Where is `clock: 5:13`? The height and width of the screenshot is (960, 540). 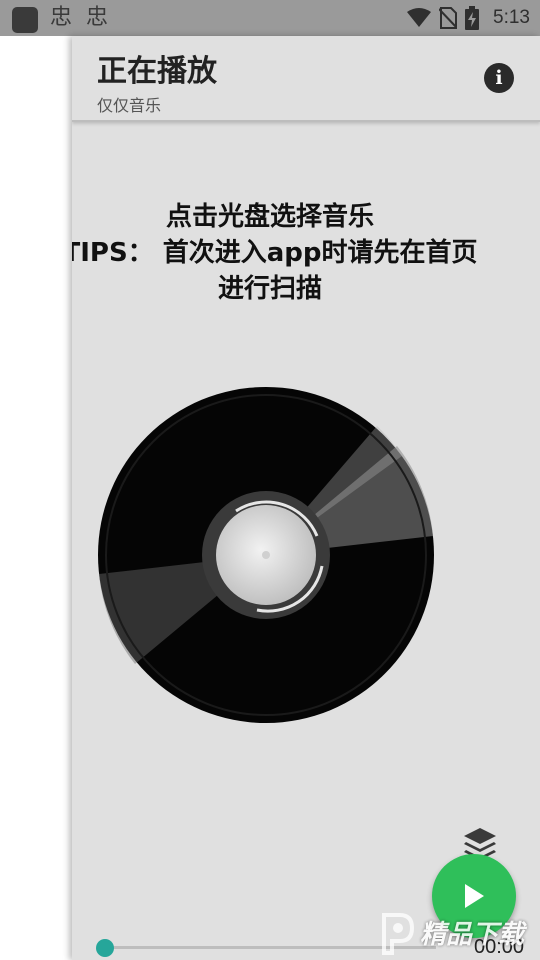 clock: 5:13 is located at coordinates (511, 17).